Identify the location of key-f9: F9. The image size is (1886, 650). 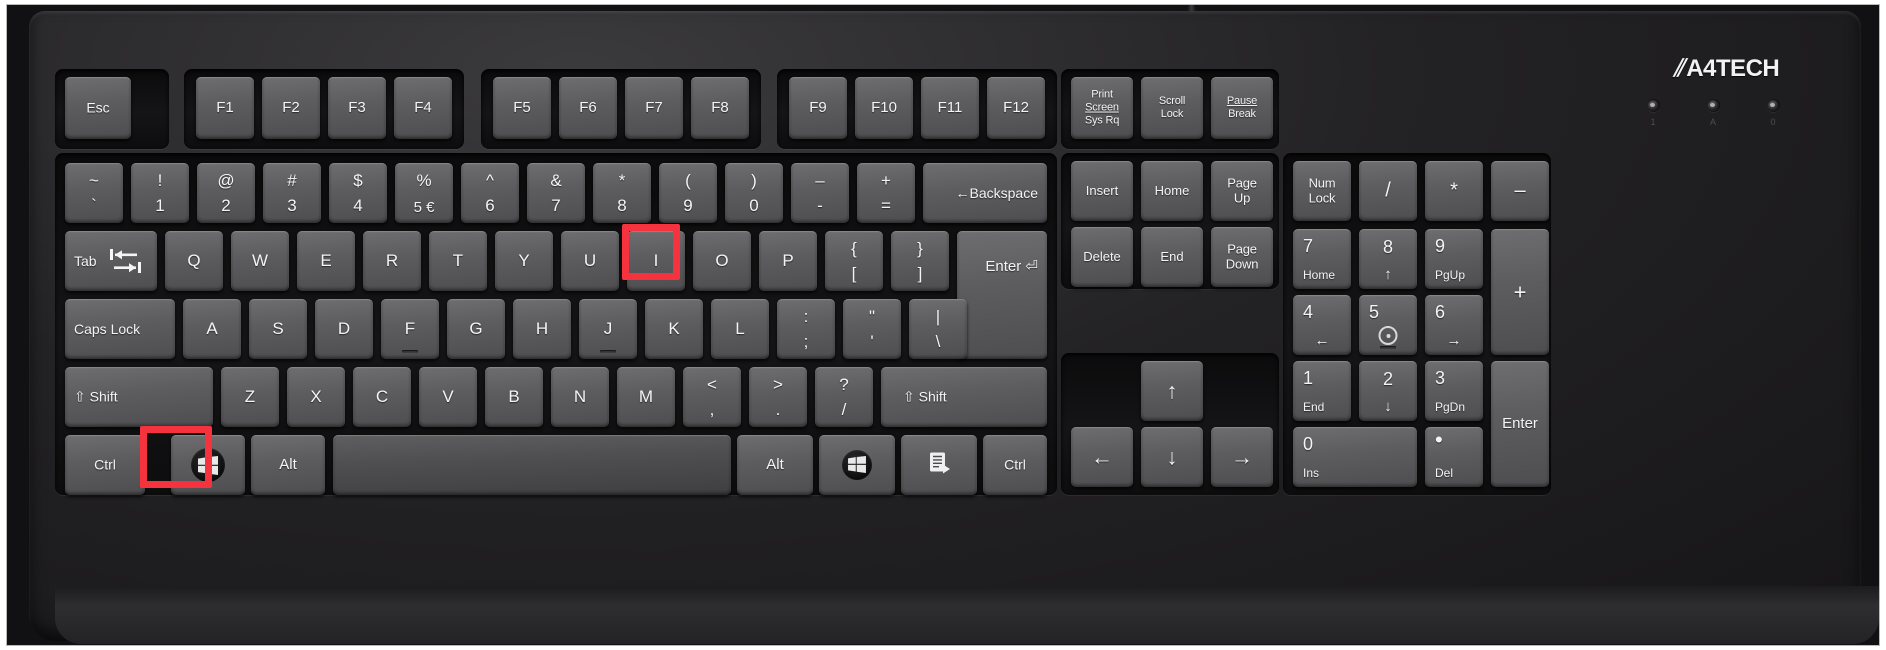
(818, 108).